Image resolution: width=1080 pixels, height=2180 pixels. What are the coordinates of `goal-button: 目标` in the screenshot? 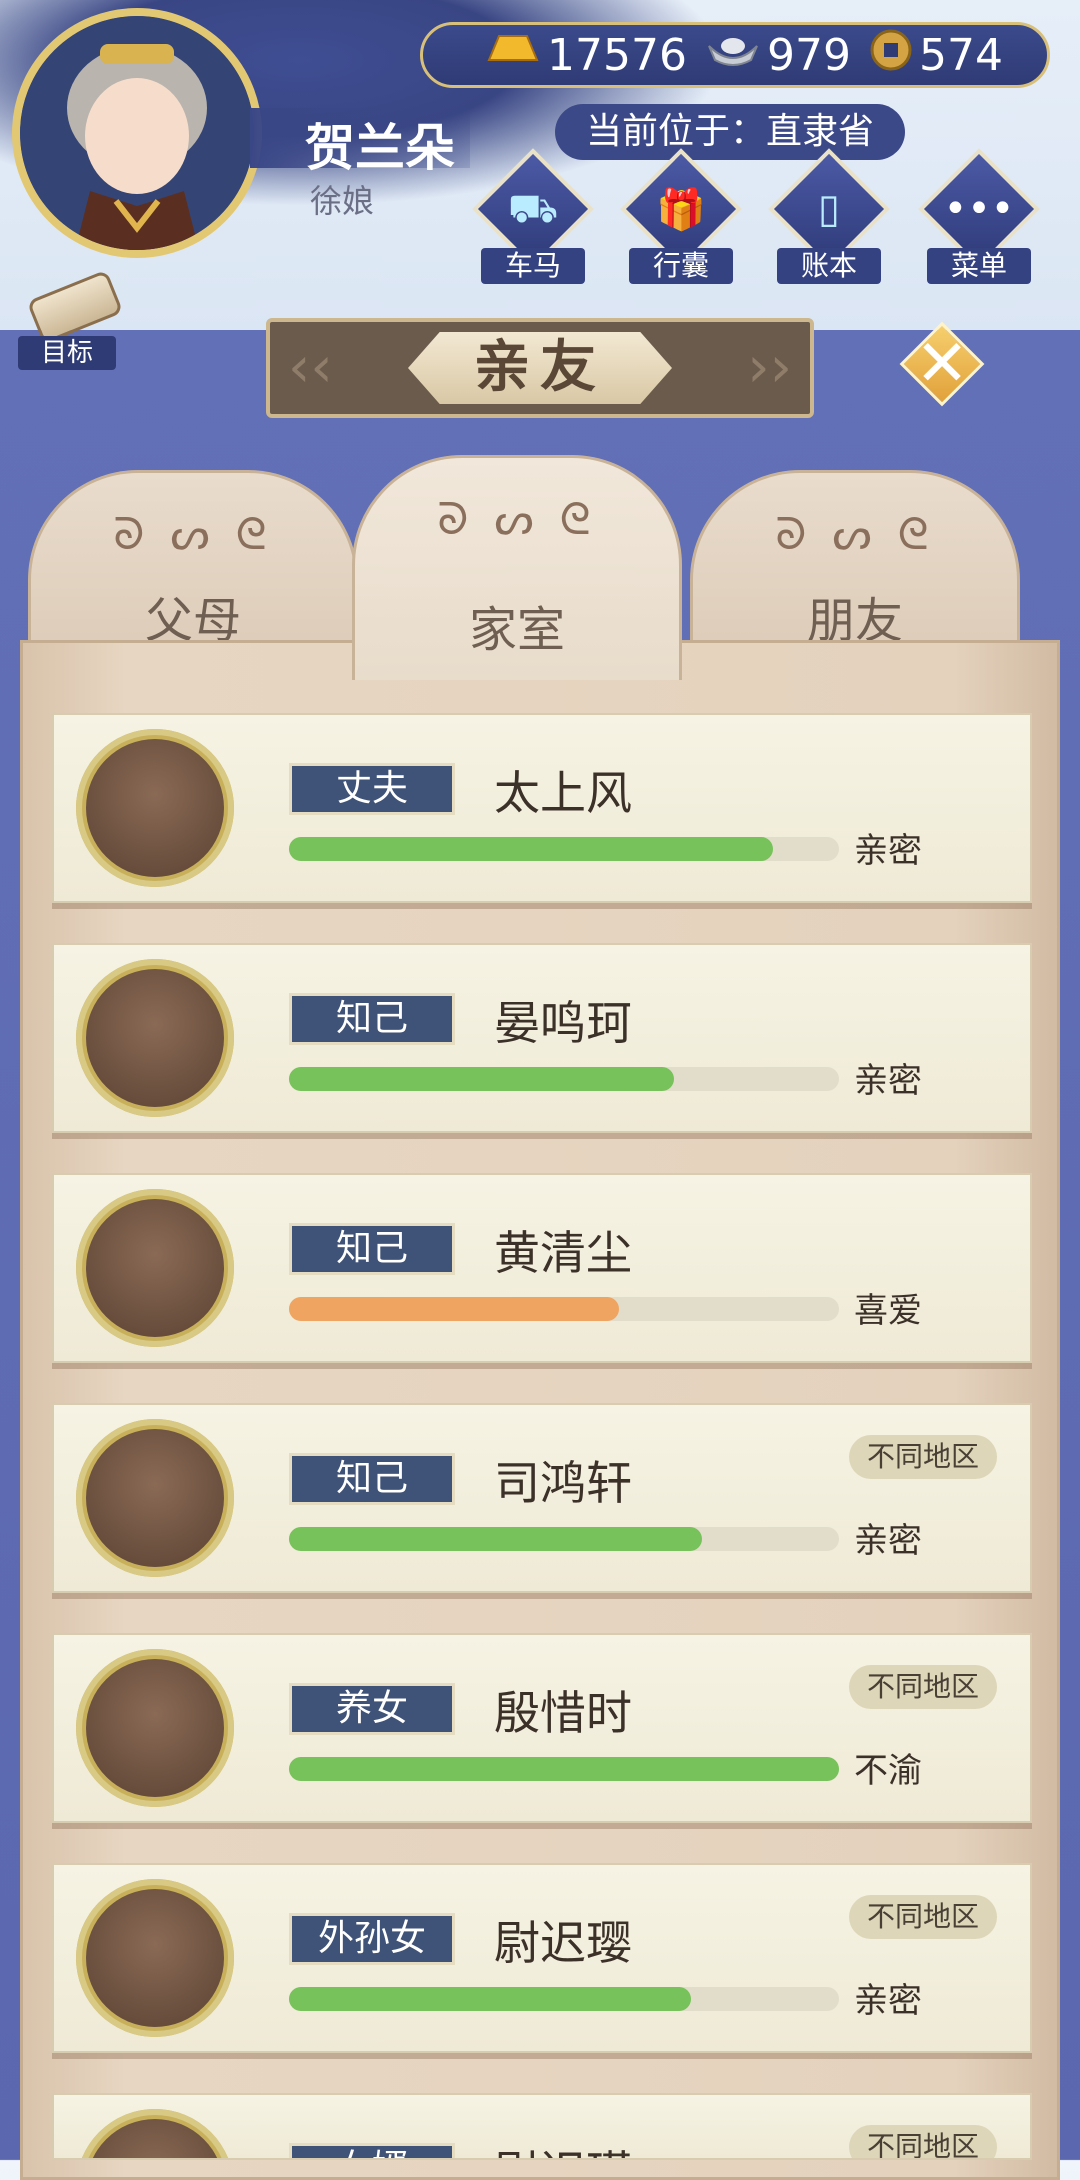 It's located at (73, 321).